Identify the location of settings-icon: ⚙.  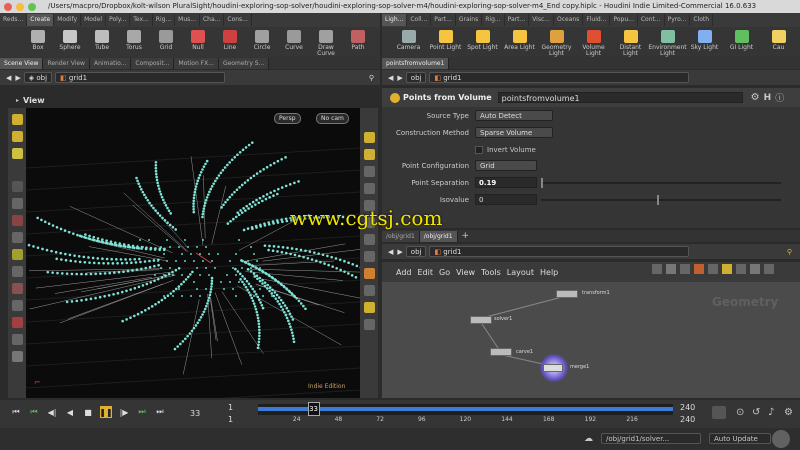
(788, 412).